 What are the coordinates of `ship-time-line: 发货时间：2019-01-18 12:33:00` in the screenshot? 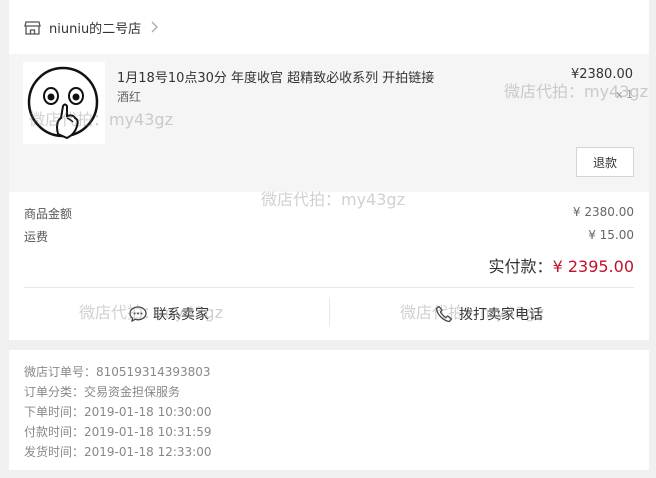 It's located at (117, 451).